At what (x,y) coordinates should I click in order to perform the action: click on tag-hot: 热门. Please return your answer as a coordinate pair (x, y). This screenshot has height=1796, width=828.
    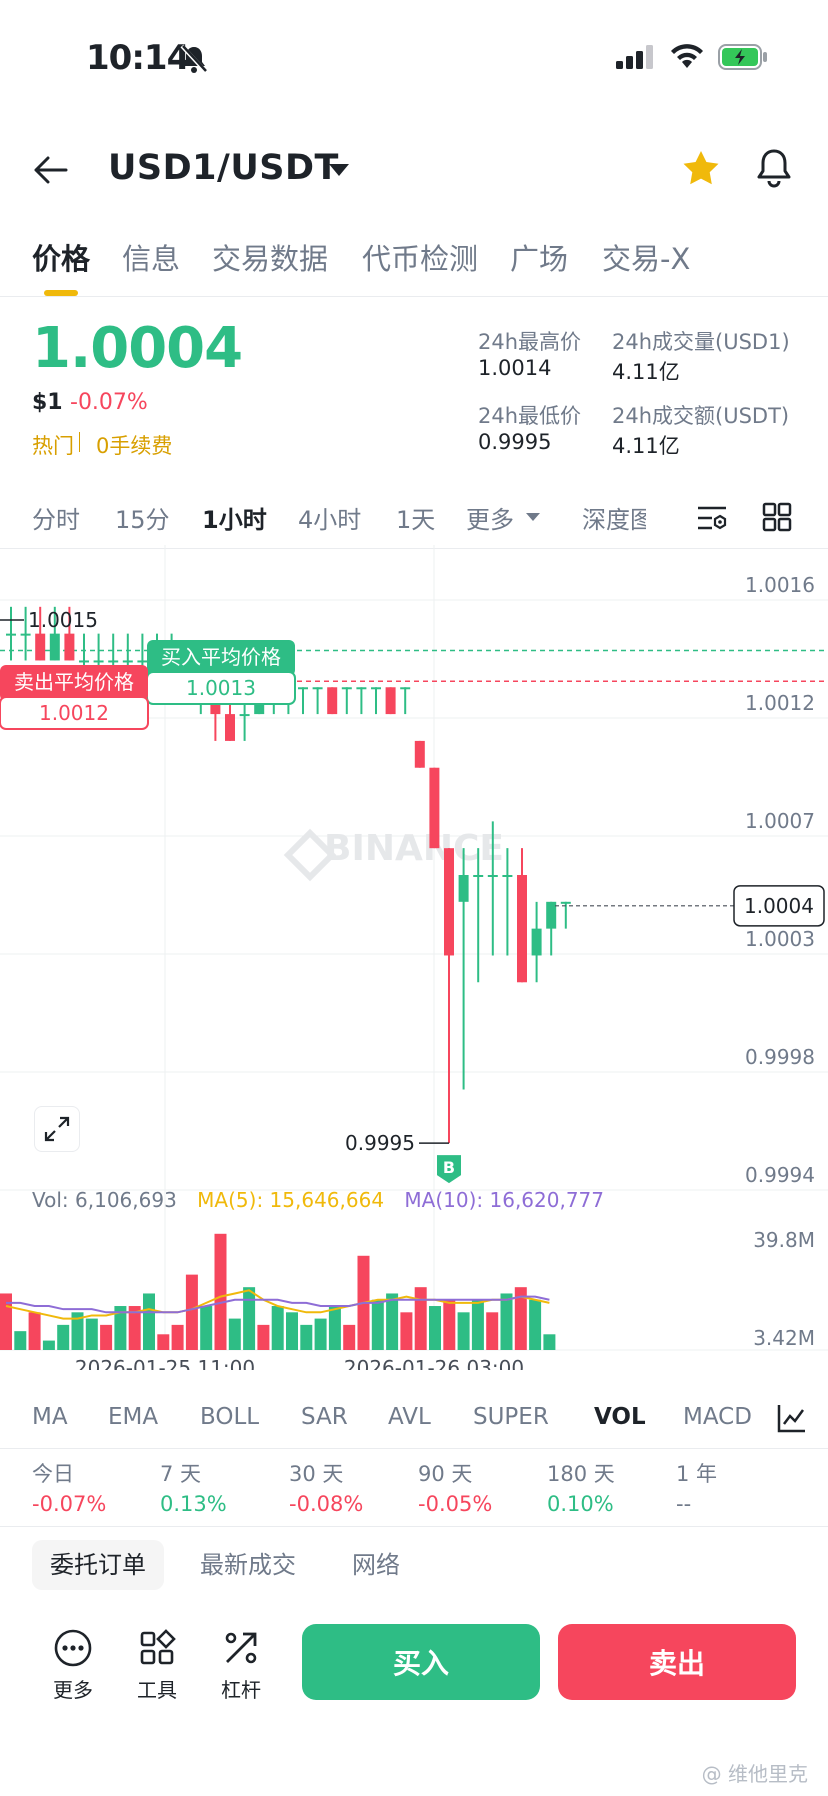
    Looking at the image, I should click on (53, 445).